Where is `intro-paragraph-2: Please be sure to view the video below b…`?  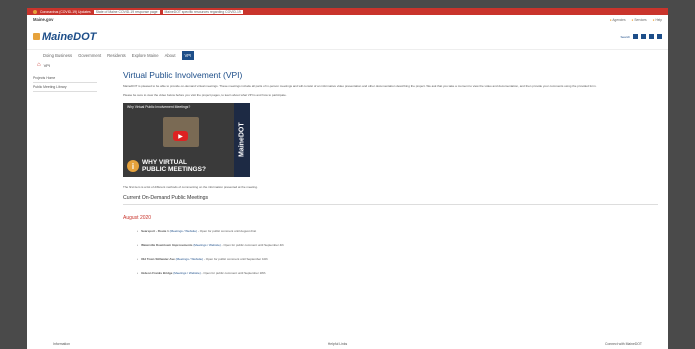 intro-paragraph-2: Please be sure to view the video below b… is located at coordinates (205, 95).